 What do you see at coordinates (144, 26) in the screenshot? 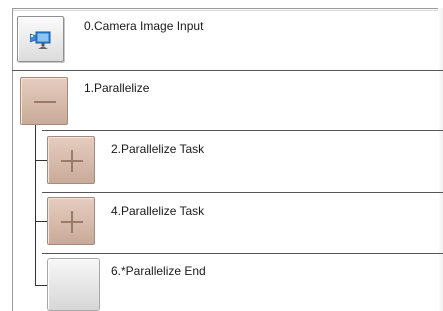
I see `item-label-camera-image-input: 0.Camera Image Input` at bounding box center [144, 26].